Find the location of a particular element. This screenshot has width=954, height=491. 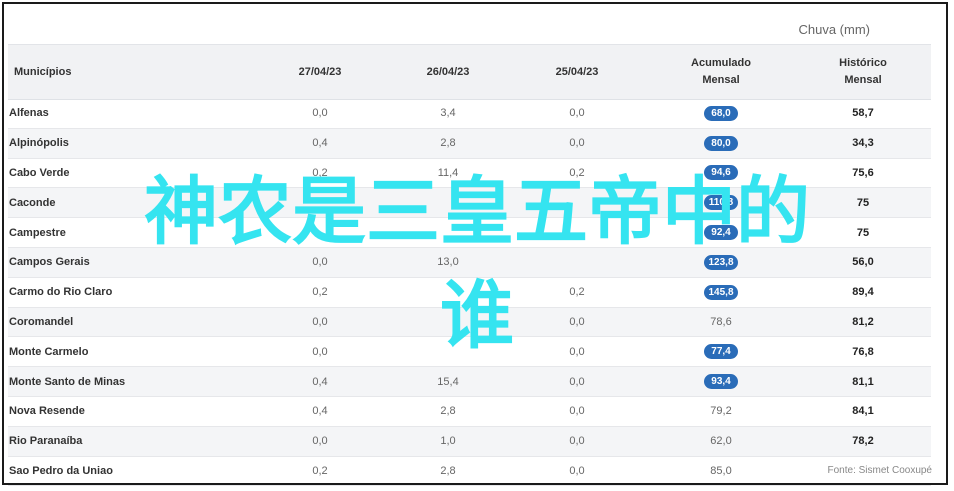

cell-acumulado: 93,4 is located at coordinates (721, 381).